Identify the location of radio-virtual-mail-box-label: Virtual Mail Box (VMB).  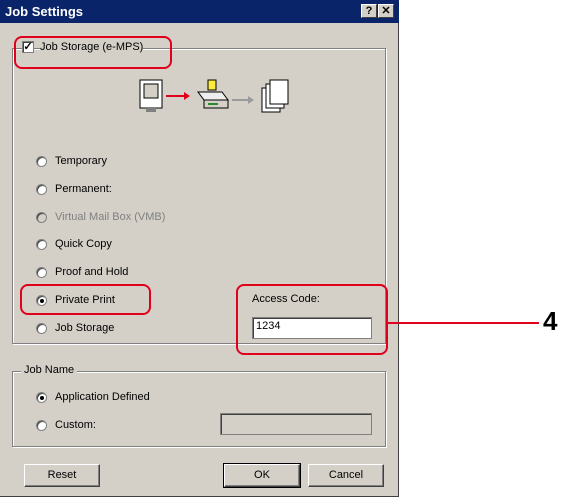
(110, 217).